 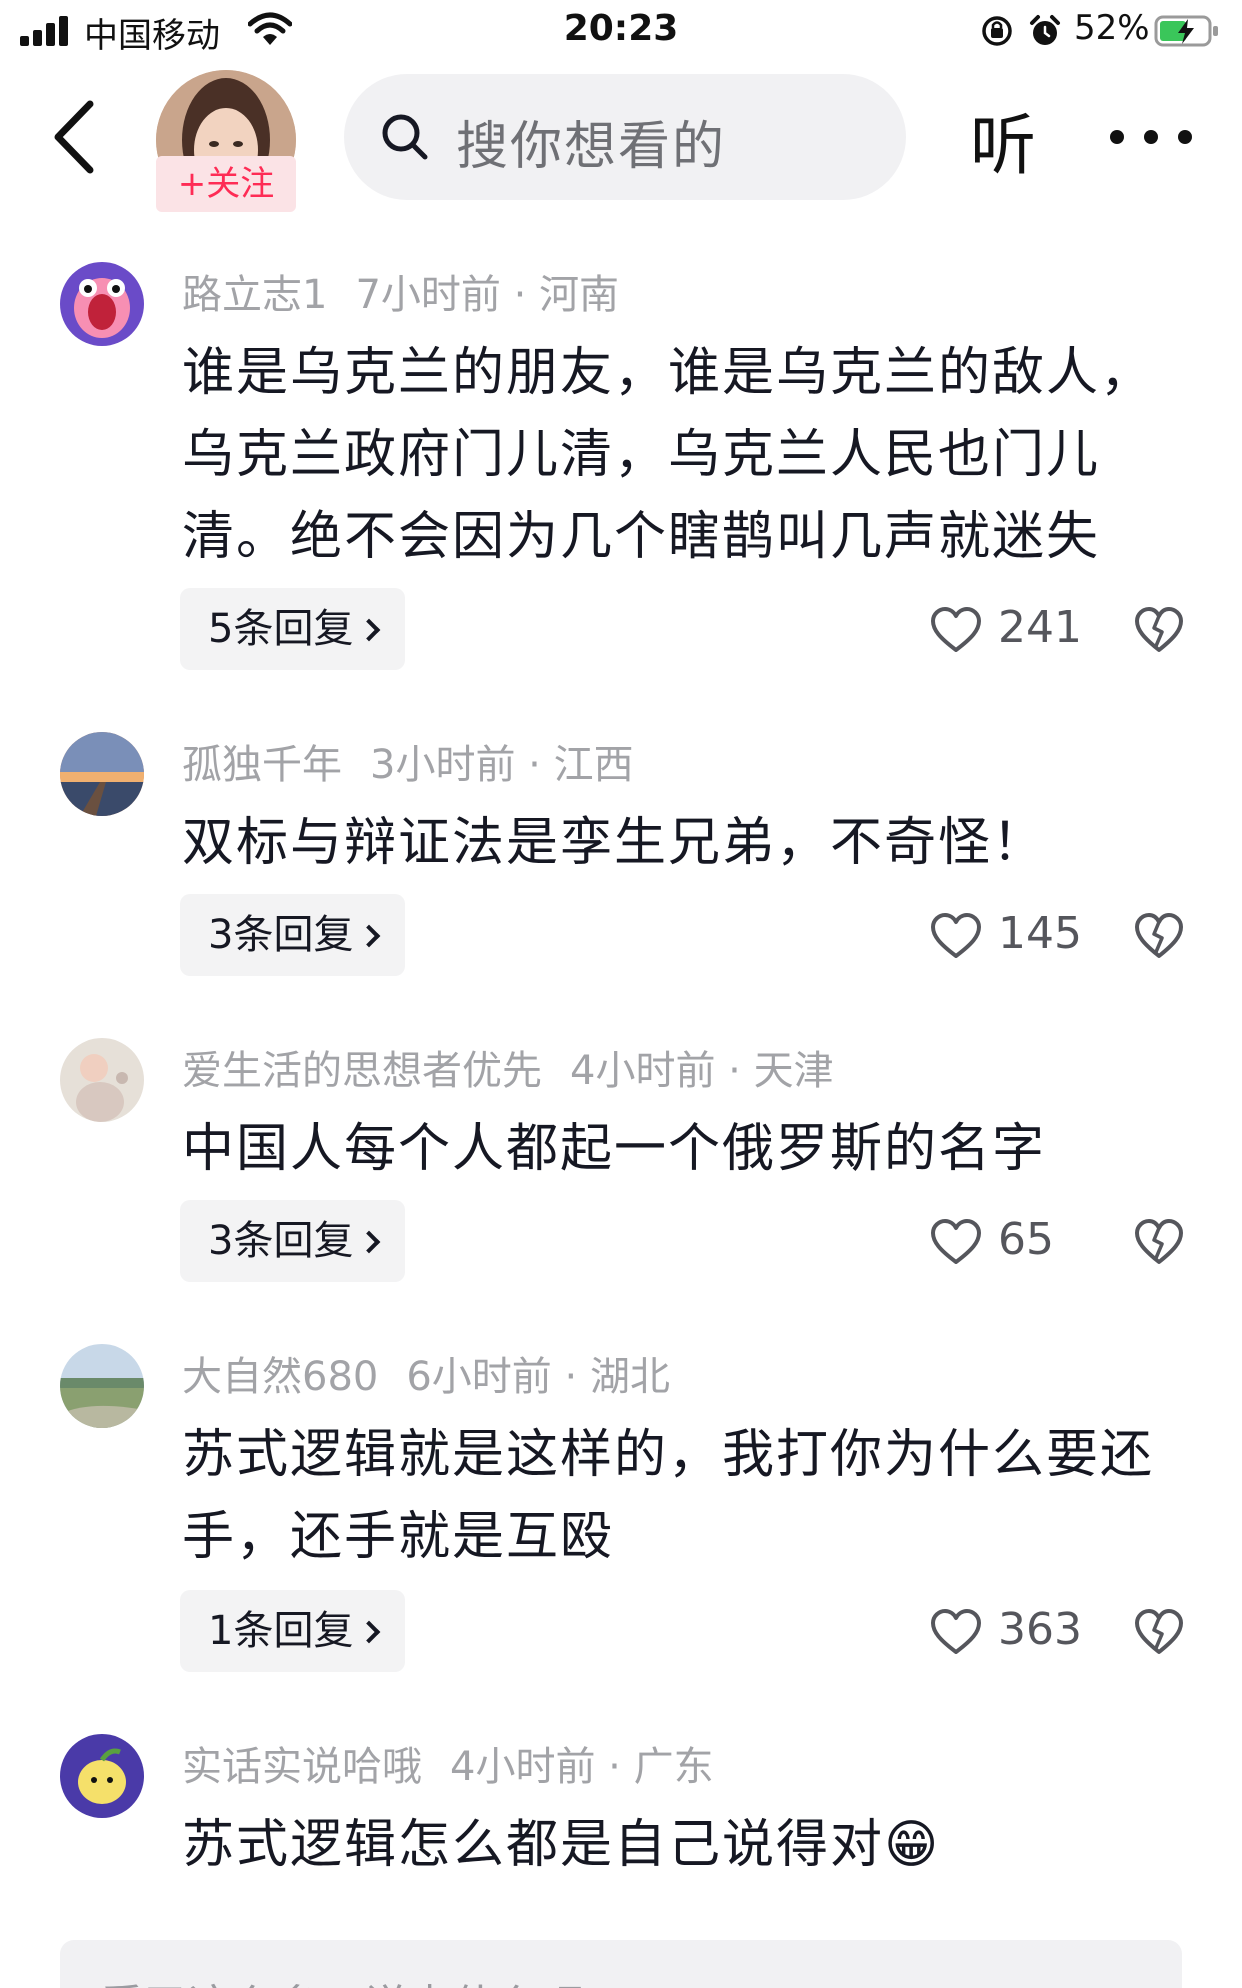 What do you see at coordinates (1040, 1629) in the screenshot?
I see `like-count: 363` at bounding box center [1040, 1629].